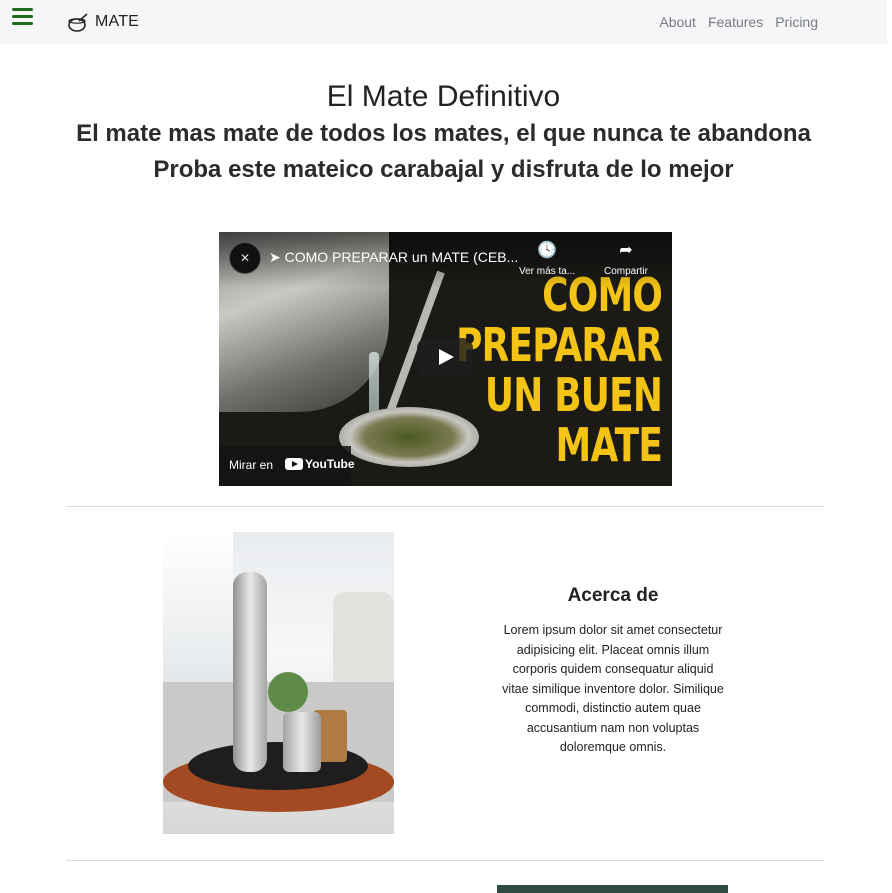 This screenshot has height=893, width=892. Describe the element at coordinates (608, 445) in the screenshot. I see `art-line: MATE` at that location.